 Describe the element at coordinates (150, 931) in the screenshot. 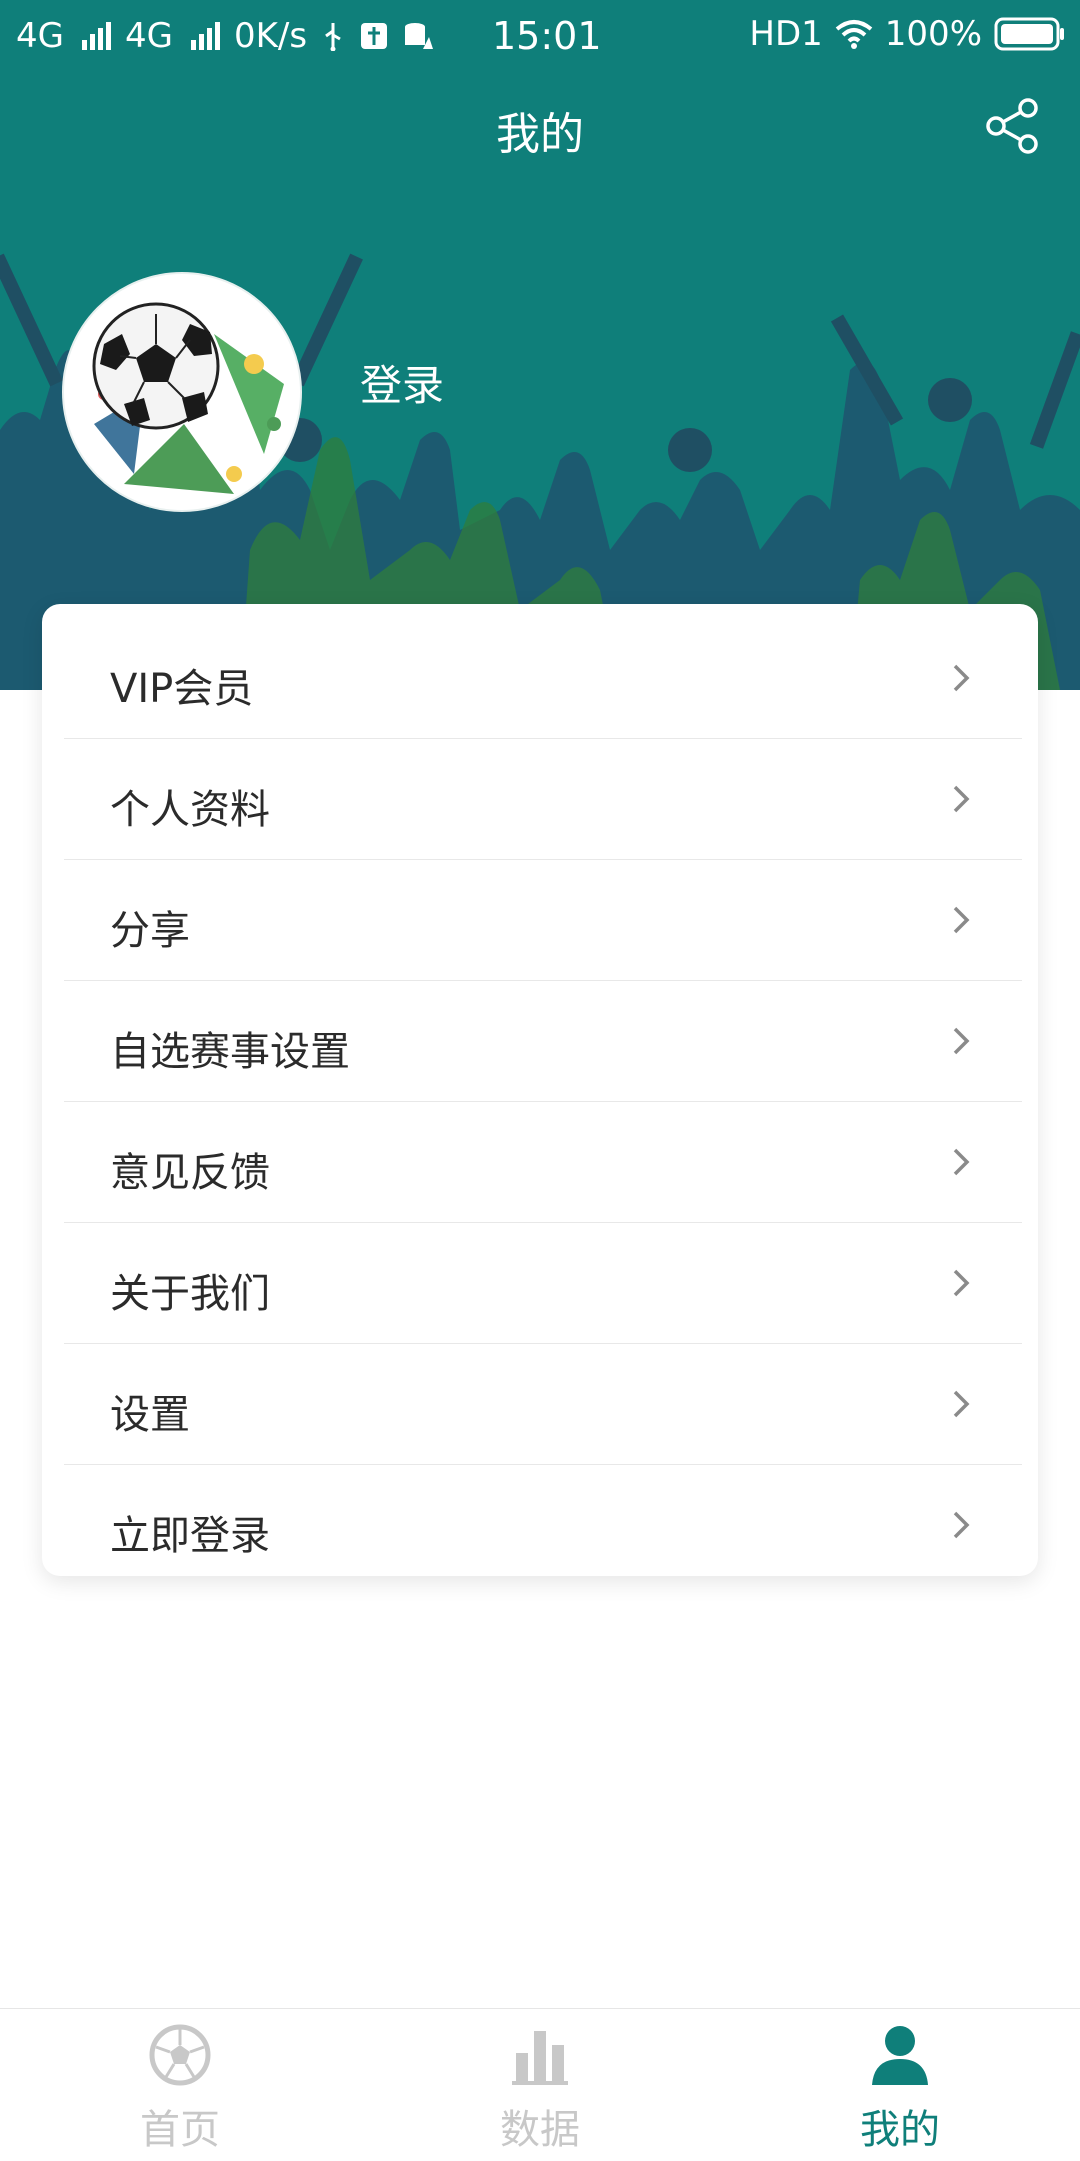

I see `menu-item-label: 分享` at that location.